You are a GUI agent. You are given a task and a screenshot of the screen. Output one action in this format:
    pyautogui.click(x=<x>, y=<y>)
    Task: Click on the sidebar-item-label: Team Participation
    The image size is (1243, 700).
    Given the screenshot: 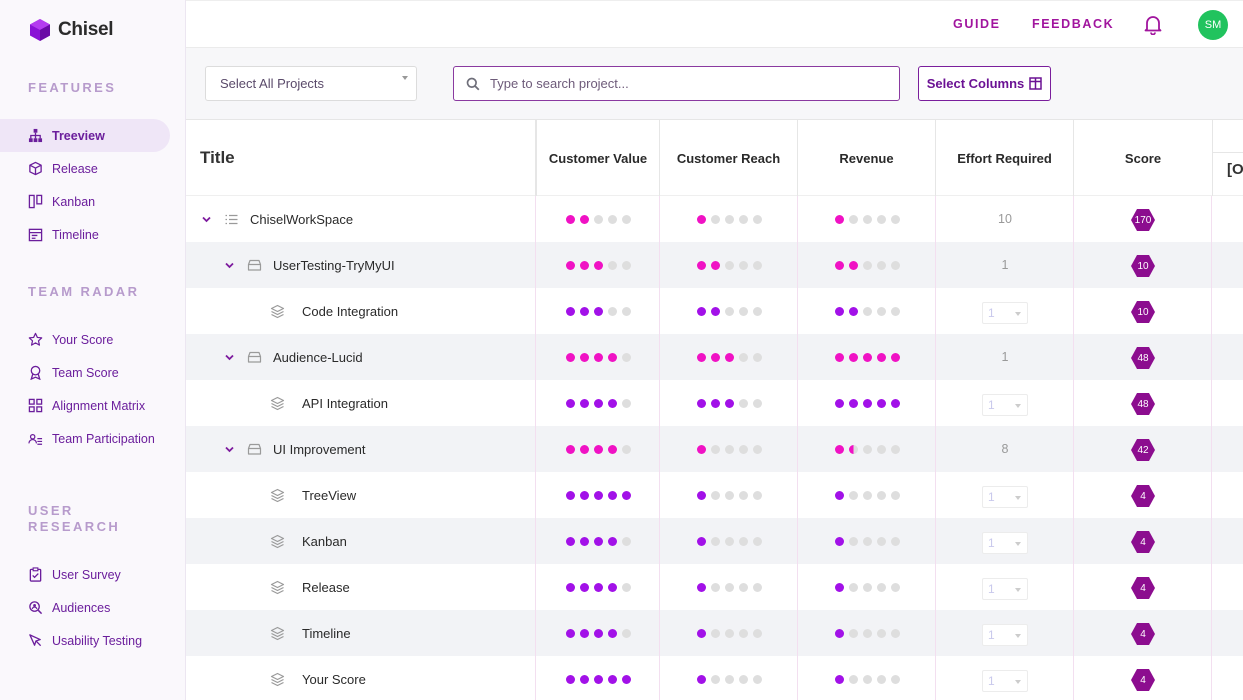 What is the action you would take?
    pyautogui.click(x=103, y=439)
    